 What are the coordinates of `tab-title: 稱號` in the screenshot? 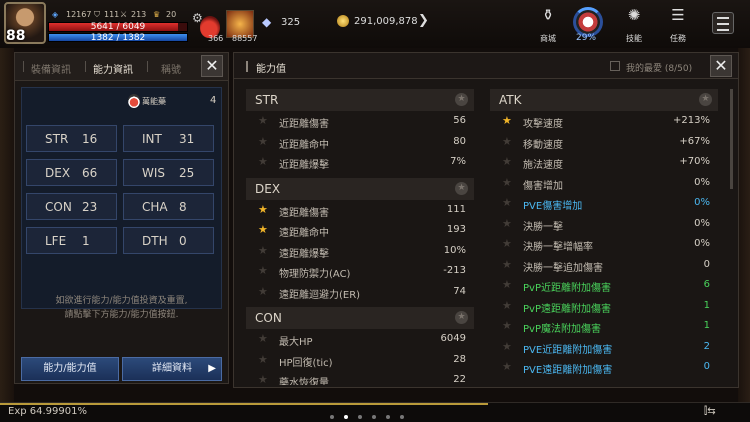 It's located at (171, 68).